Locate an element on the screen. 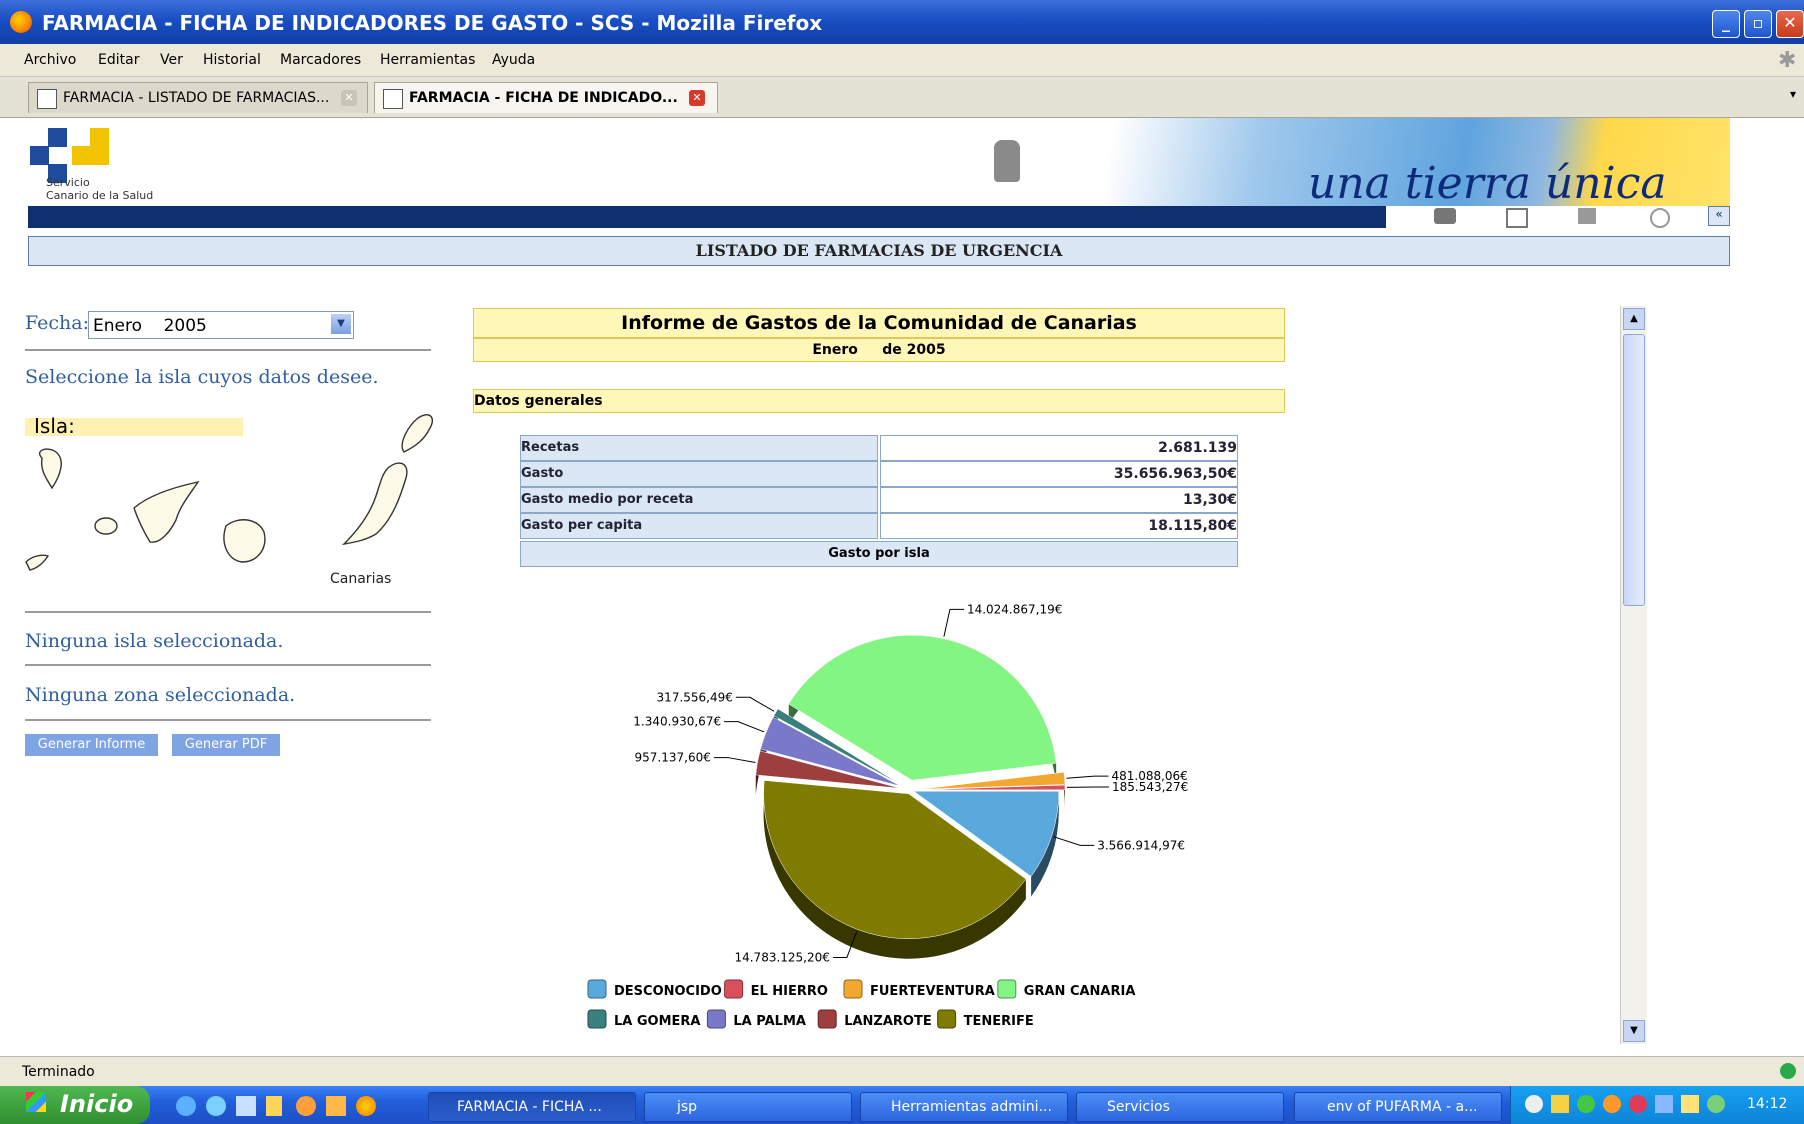  leader-line-desconocido is located at coordinates (1074, 841).